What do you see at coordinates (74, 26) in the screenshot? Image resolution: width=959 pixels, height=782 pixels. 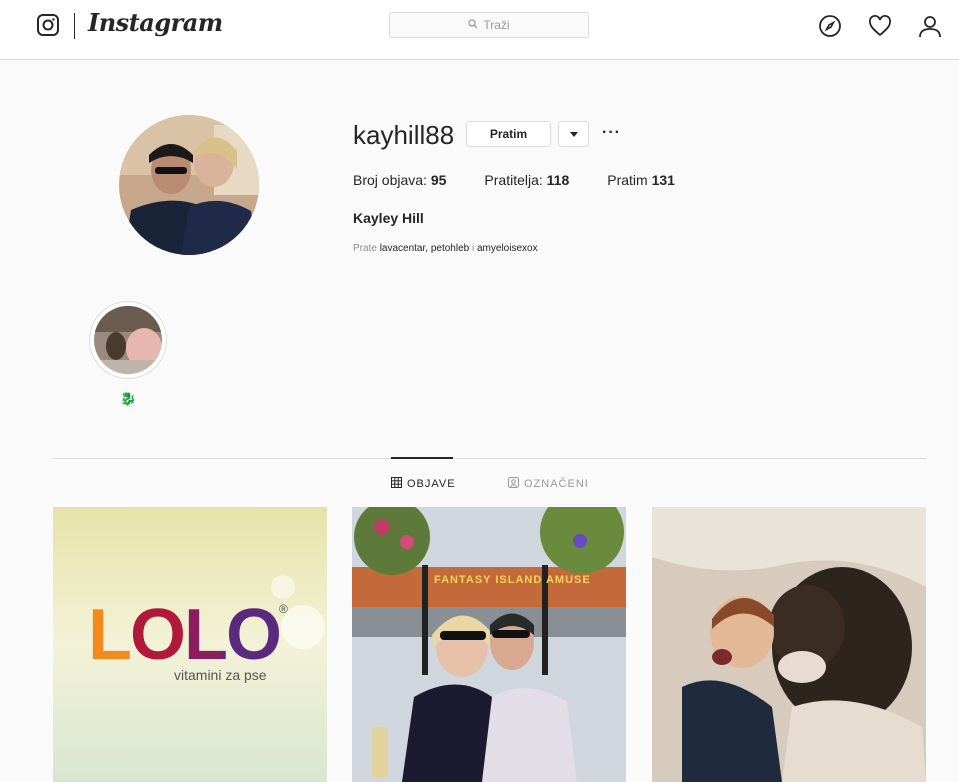 I see `logo-divider` at bounding box center [74, 26].